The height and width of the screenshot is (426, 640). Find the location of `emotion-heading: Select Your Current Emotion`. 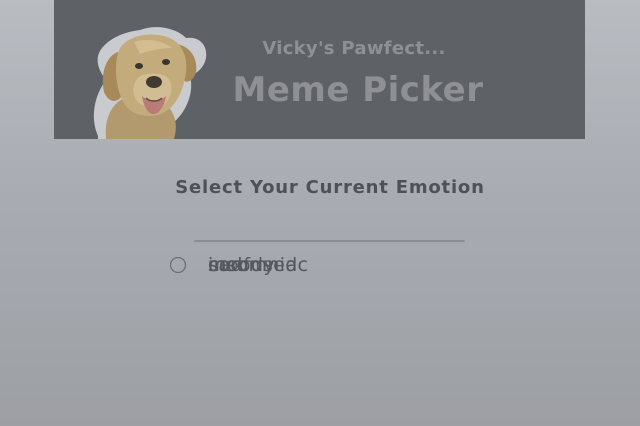

emotion-heading: Select Your Current Emotion is located at coordinates (330, 187).